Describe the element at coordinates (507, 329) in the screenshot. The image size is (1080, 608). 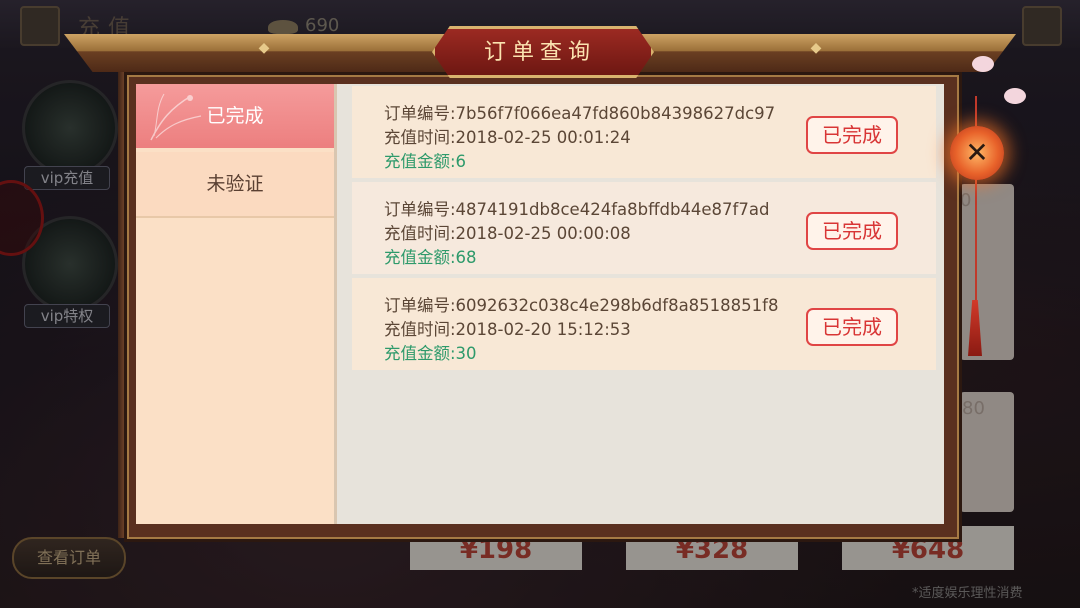
I see `order-time: 充值时间:2018-02-20 15:12:53` at that location.